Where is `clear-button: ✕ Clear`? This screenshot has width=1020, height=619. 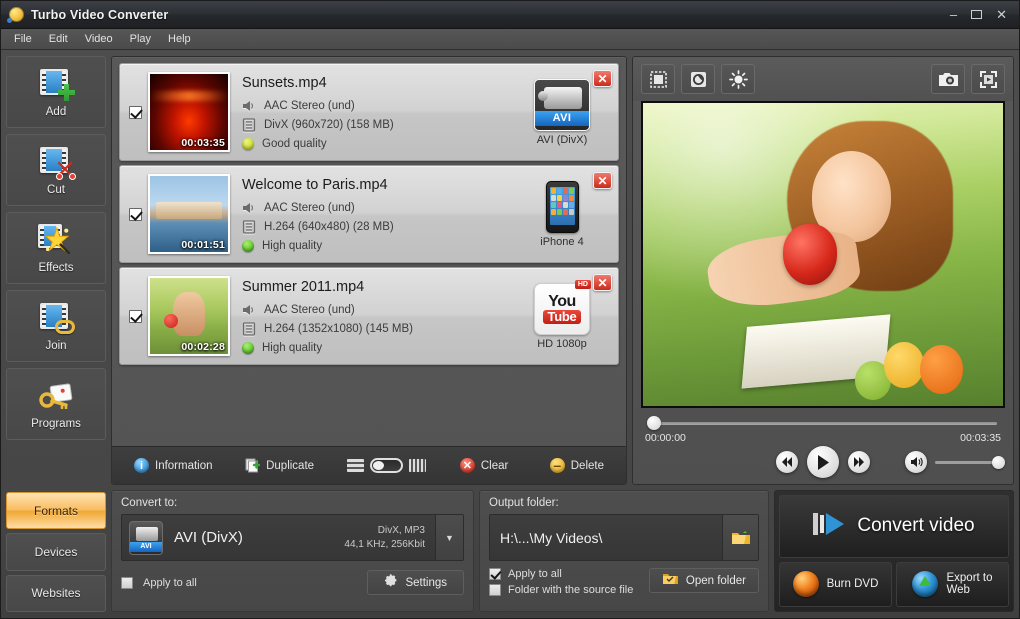 clear-button: ✕ Clear is located at coordinates (484, 465).